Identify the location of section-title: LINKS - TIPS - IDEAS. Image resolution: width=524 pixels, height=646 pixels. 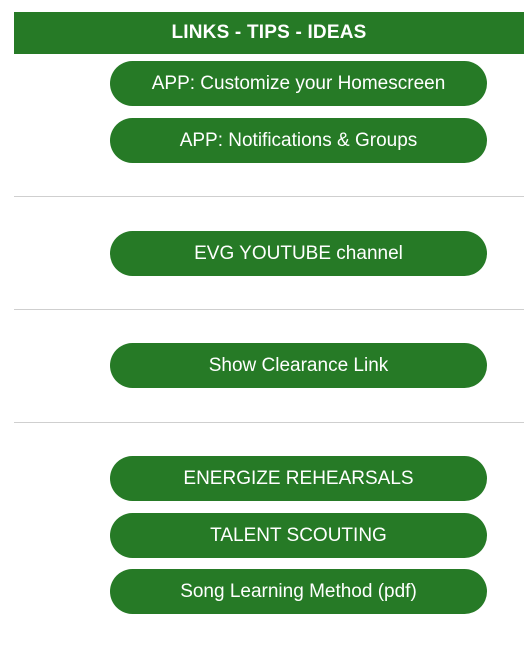
(269, 32).